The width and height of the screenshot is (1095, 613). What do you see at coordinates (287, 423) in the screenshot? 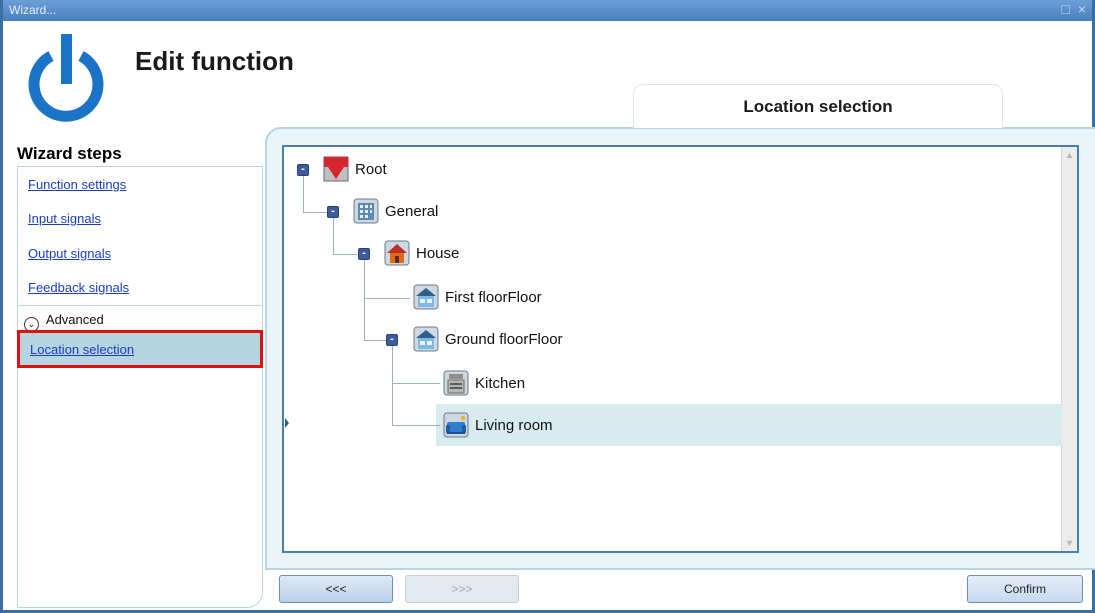
I see `splitter-handle-icon` at bounding box center [287, 423].